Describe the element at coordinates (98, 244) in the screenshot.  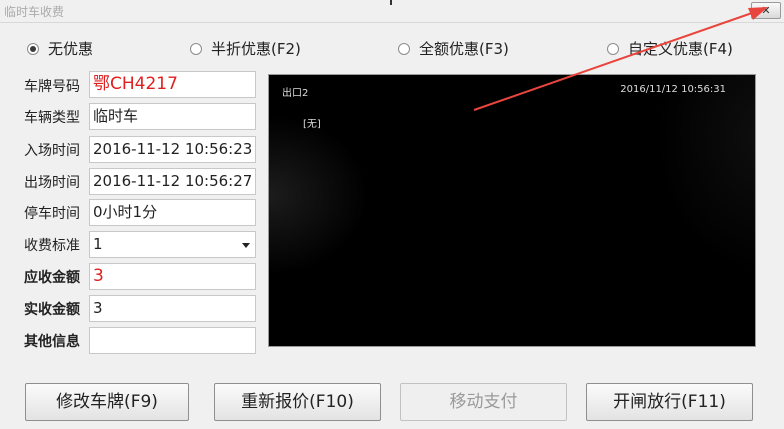
I see `fee-standard-value: 1` at that location.